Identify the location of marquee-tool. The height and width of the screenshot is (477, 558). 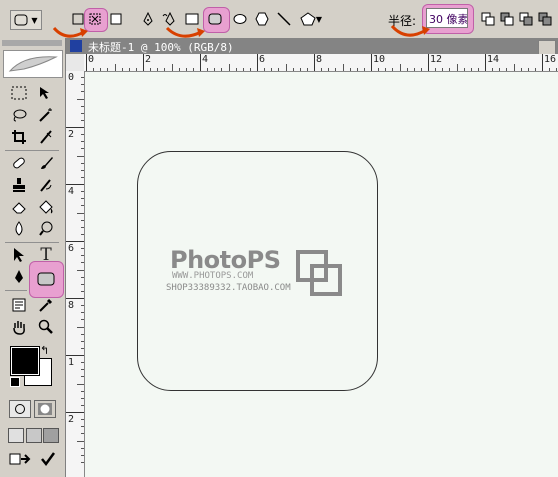
(19, 93).